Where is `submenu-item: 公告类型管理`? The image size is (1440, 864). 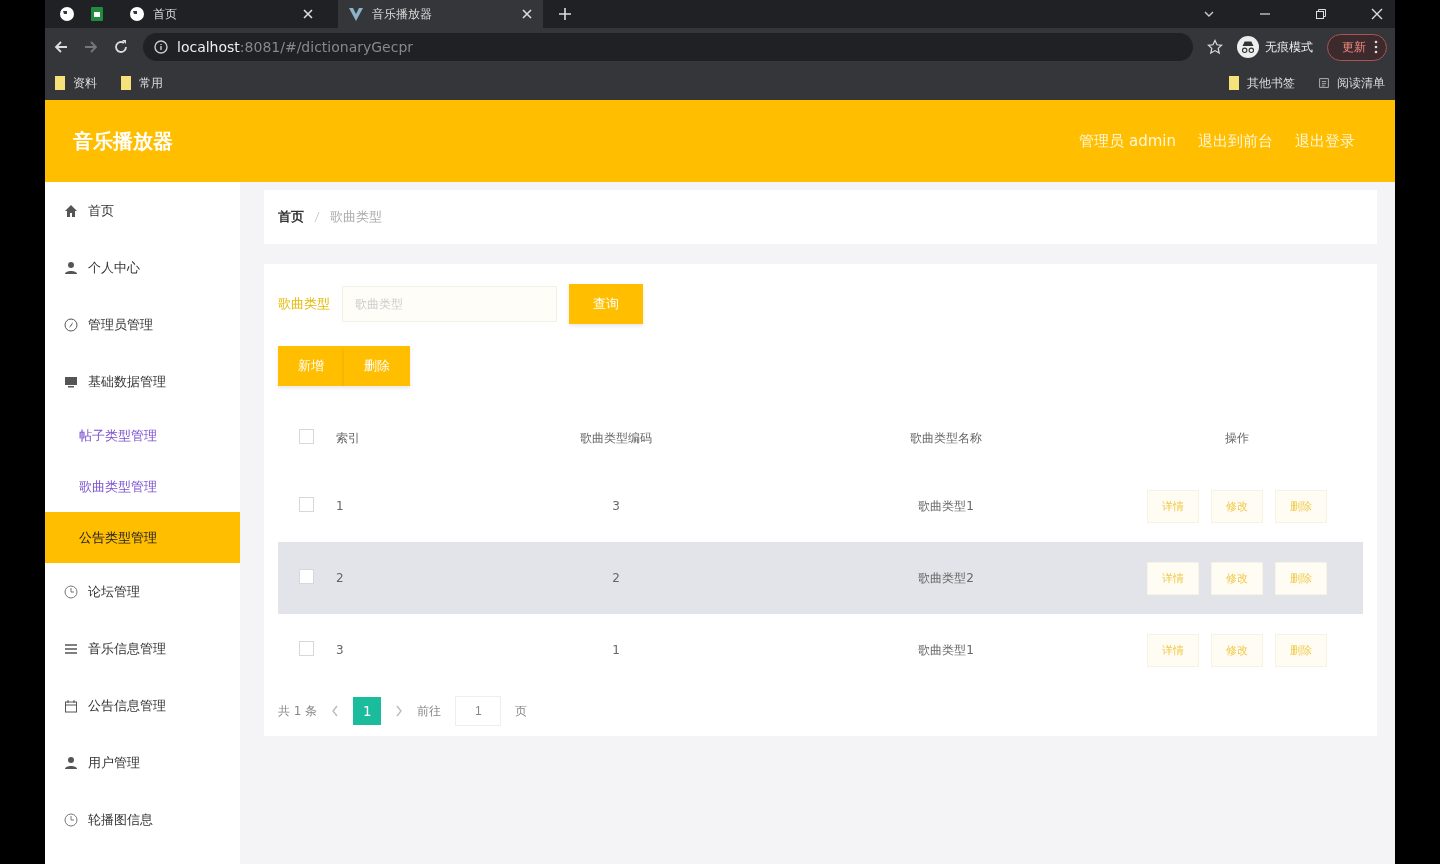 submenu-item: 公告类型管理 is located at coordinates (142, 537).